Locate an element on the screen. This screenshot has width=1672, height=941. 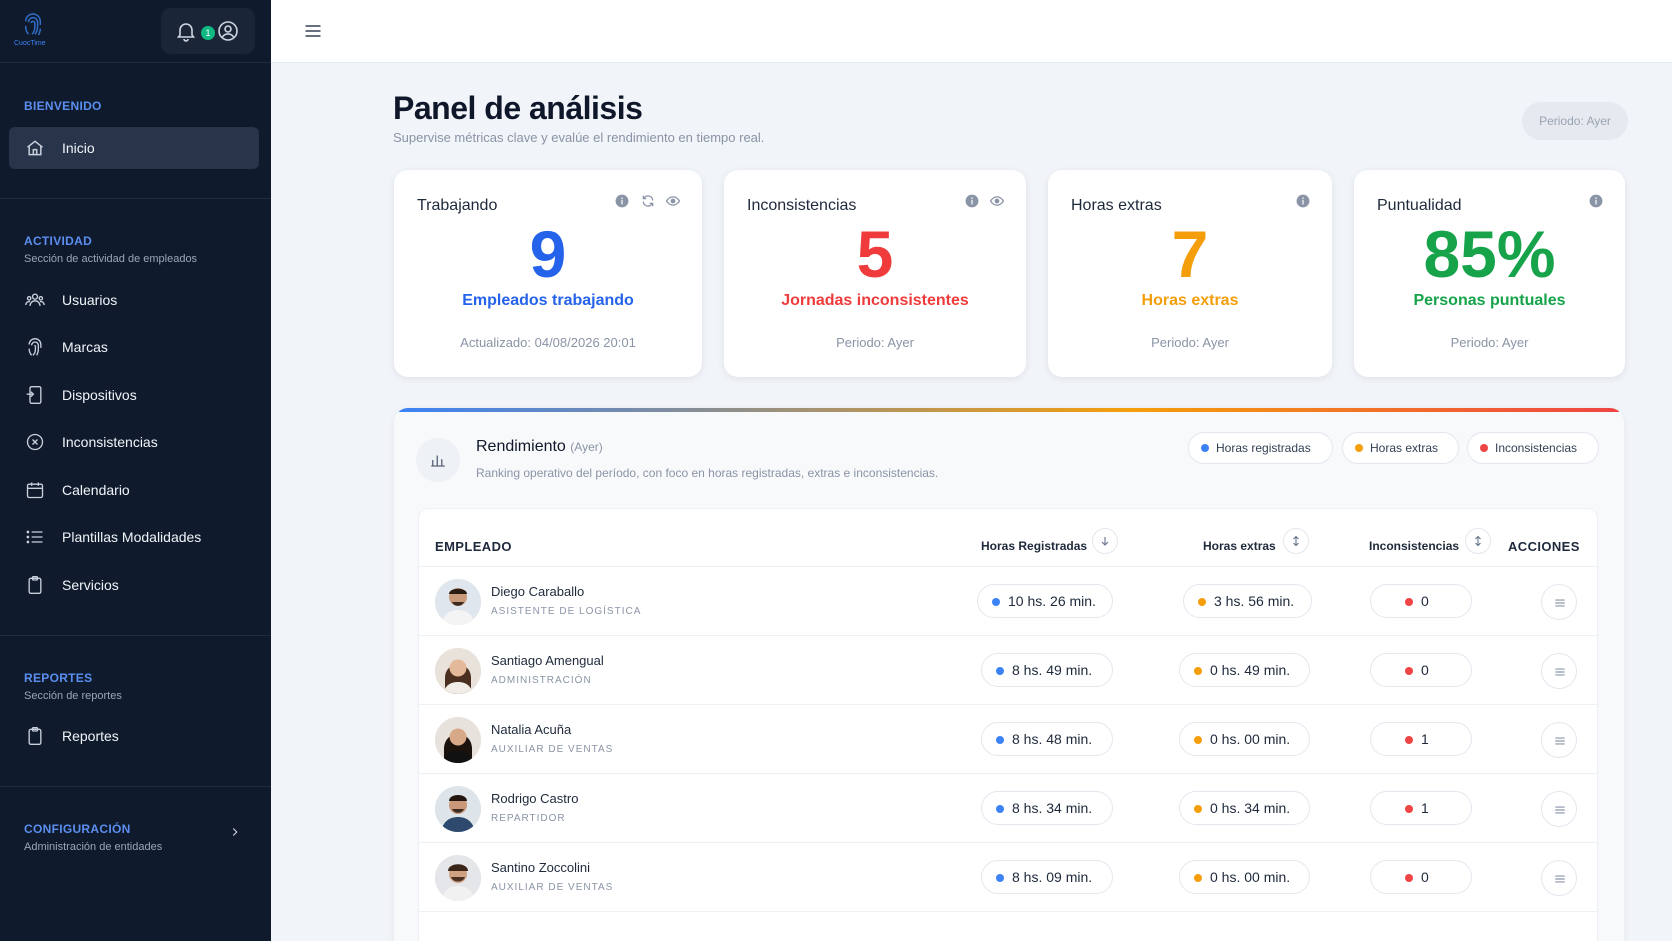
device-icon is located at coordinates (35, 395).